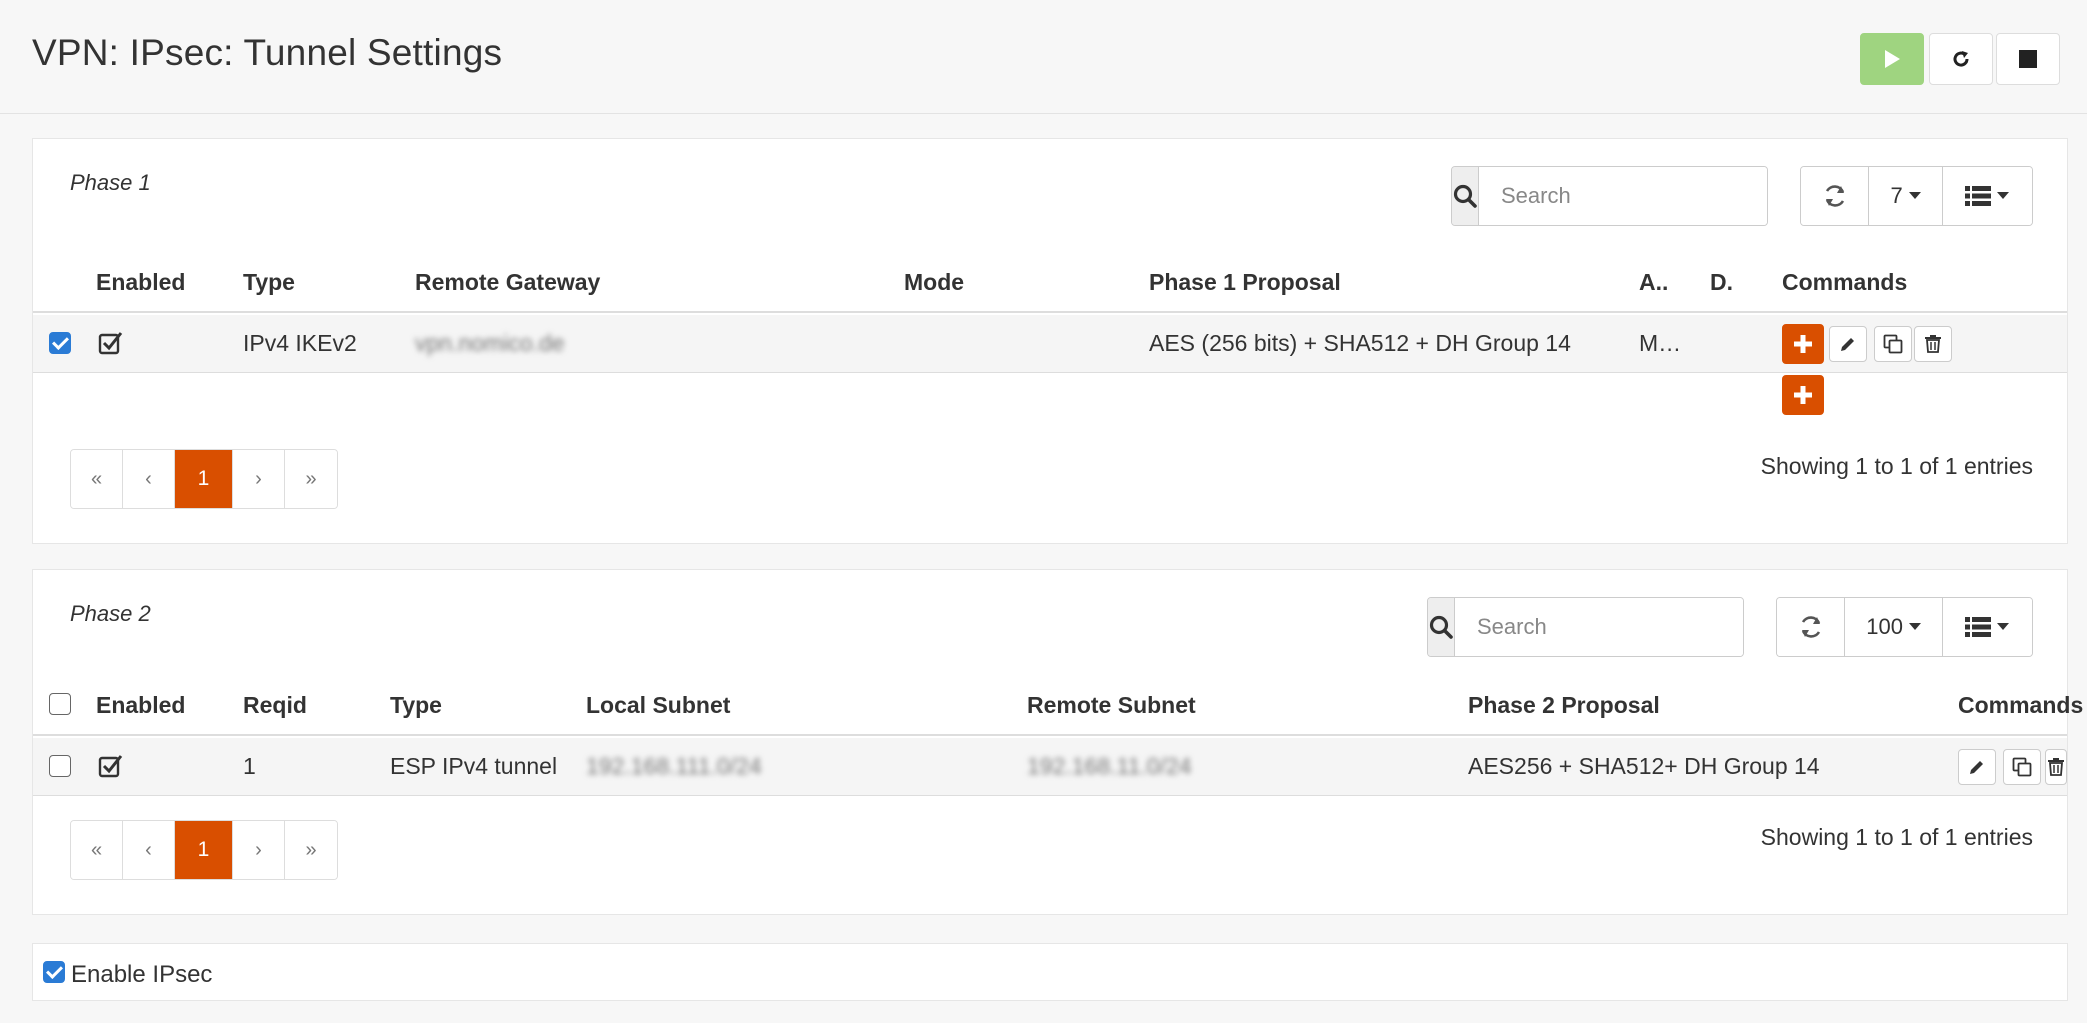 The height and width of the screenshot is (1023, 2087). What do you see at coordinates (54, 972) in the screenshot?
I see `enable-ipsec-checkbox` at bounding box center [54, 972].